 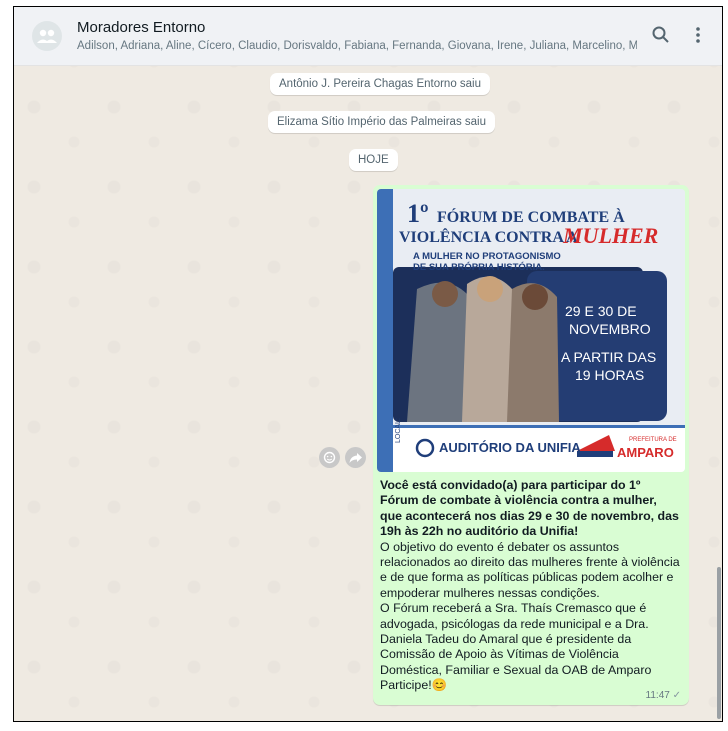 I want to click on system-message: Elizama Sítio Império das Palmeiras saiu, so click(x=381, y=122).